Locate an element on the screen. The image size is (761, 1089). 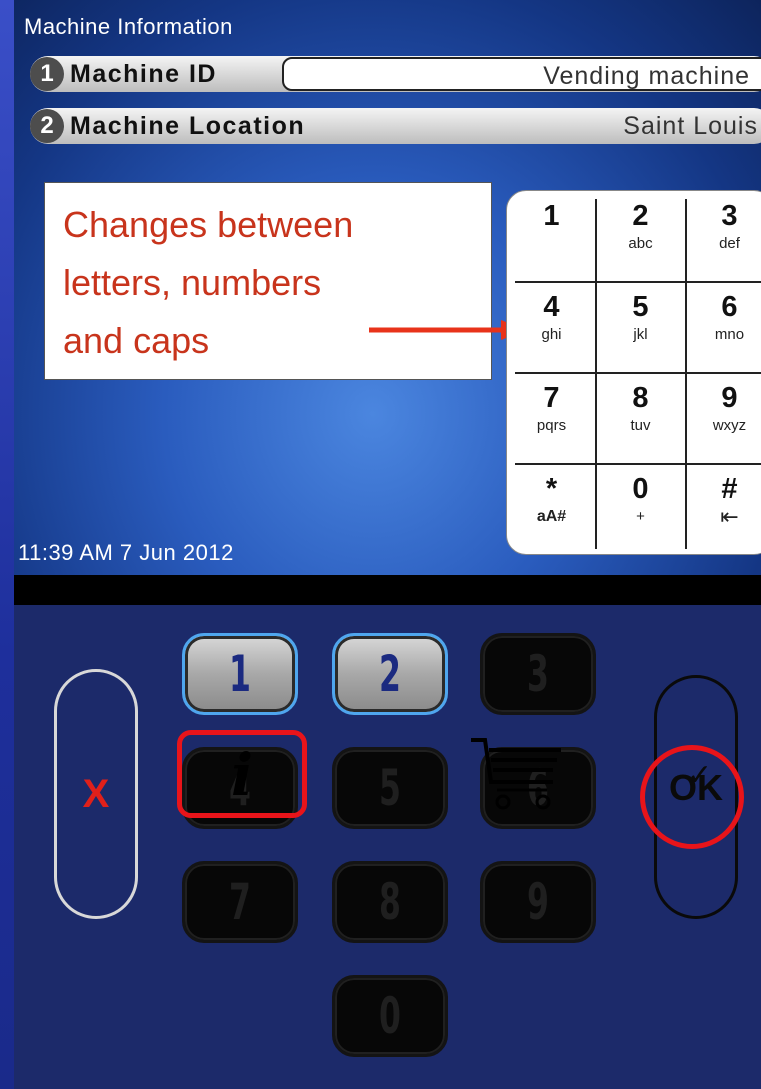
hw-key-label: 5 is located at coordinates (390, 788).